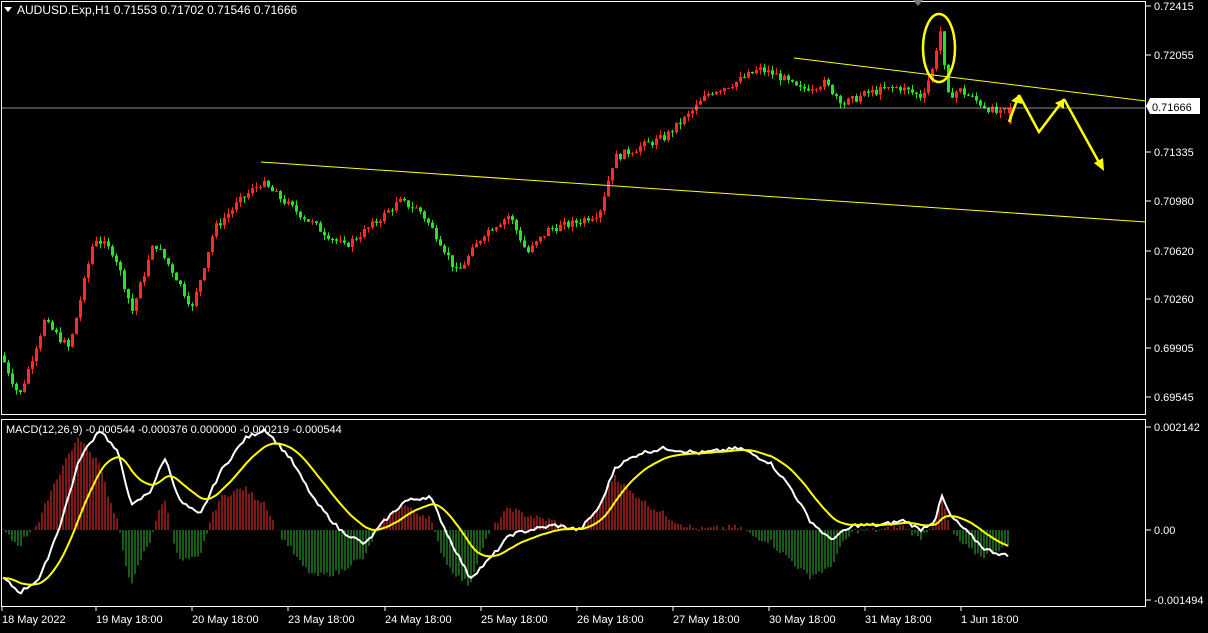 The width and height of the screenshot is (1208, 633). What do you see at coordinates (706, 620) in the screenshot?
I see `x-axis-label: 27 May 18:00` at bounding box center [706, 620].